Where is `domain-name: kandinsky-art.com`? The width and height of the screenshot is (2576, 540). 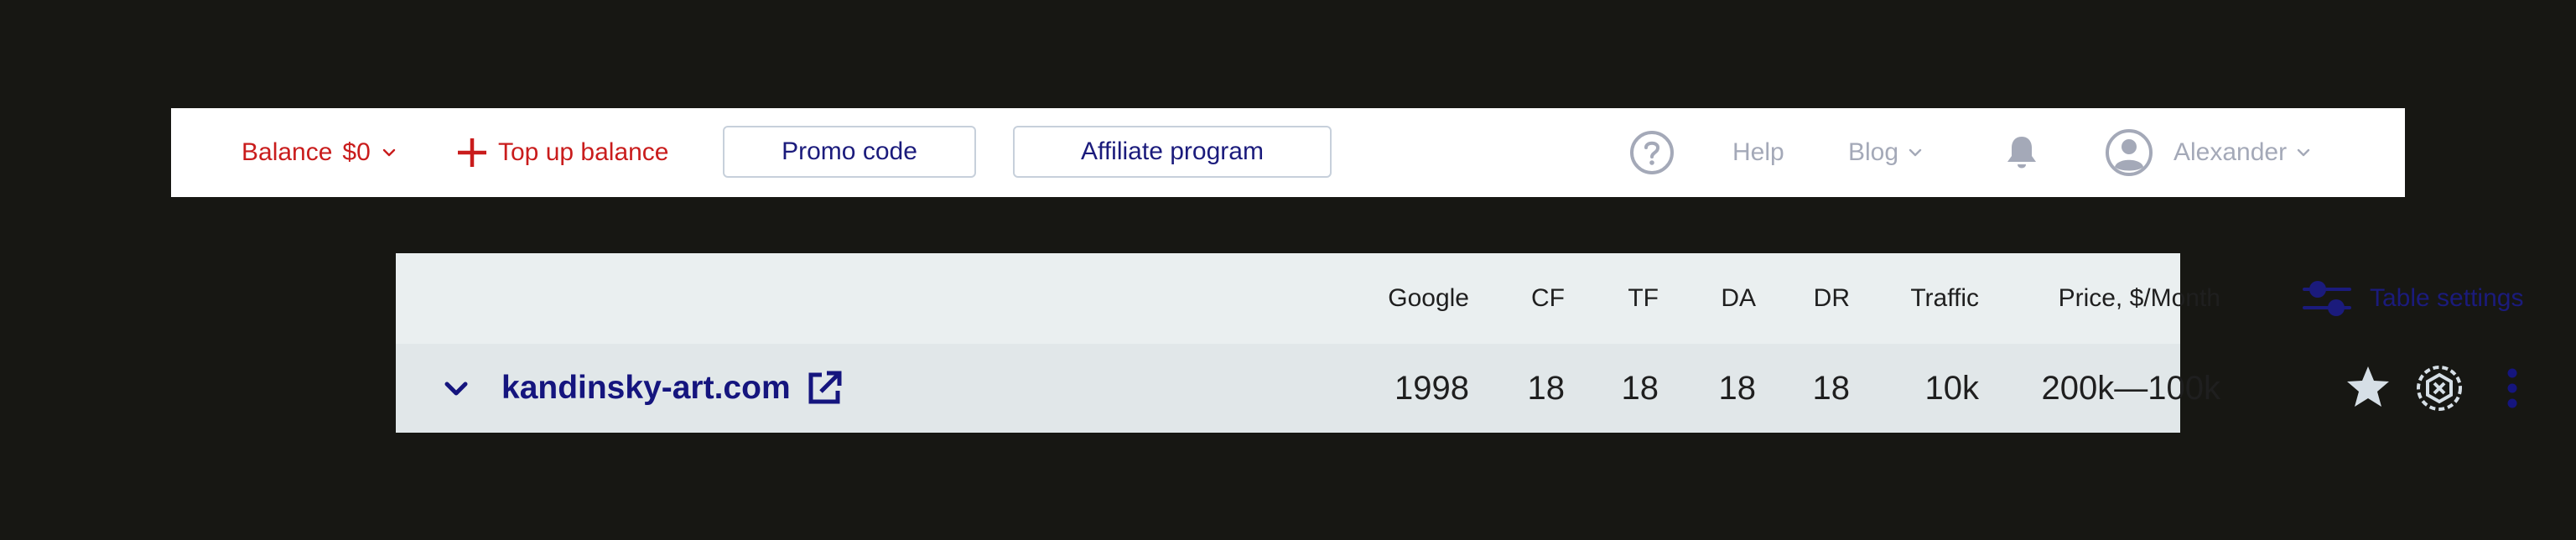 domain-name: kandinsky-art.com is located at coordinates (646, 389).